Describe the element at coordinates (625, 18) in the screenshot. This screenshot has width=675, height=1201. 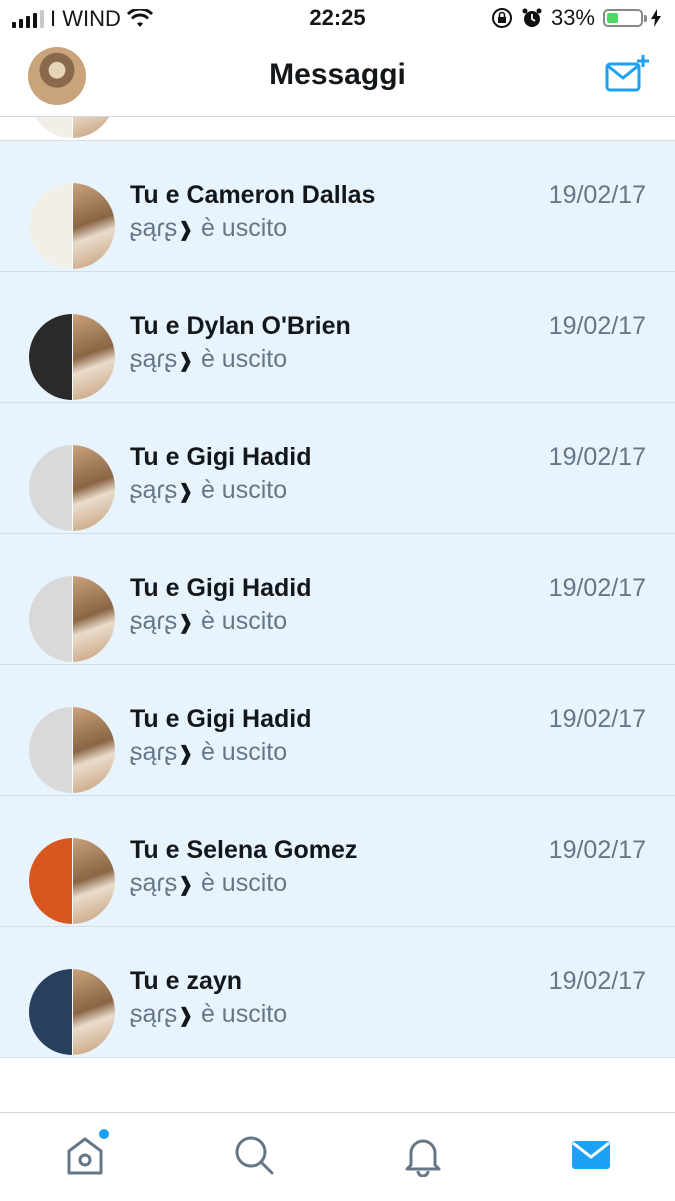
I see `battery-icon` at that location.